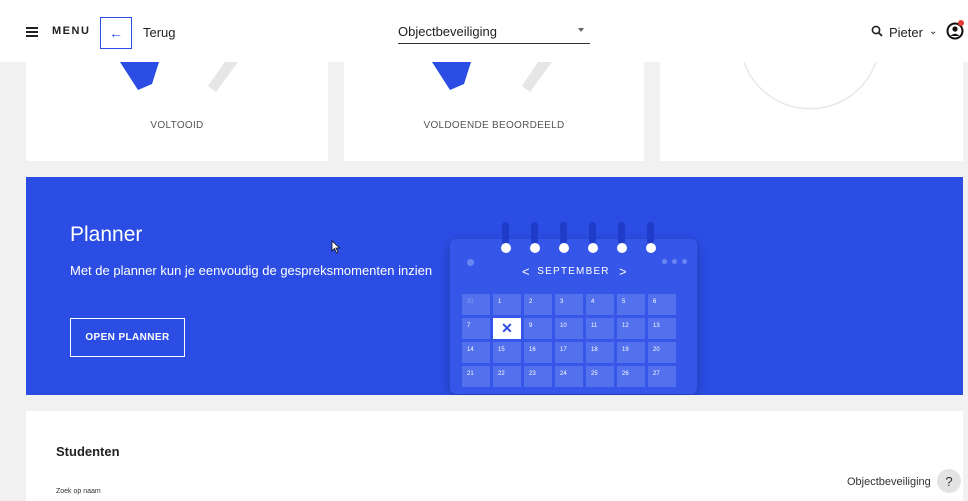 The image size is (968, 501). I want to click on back-button: ←, so click(116, 33).